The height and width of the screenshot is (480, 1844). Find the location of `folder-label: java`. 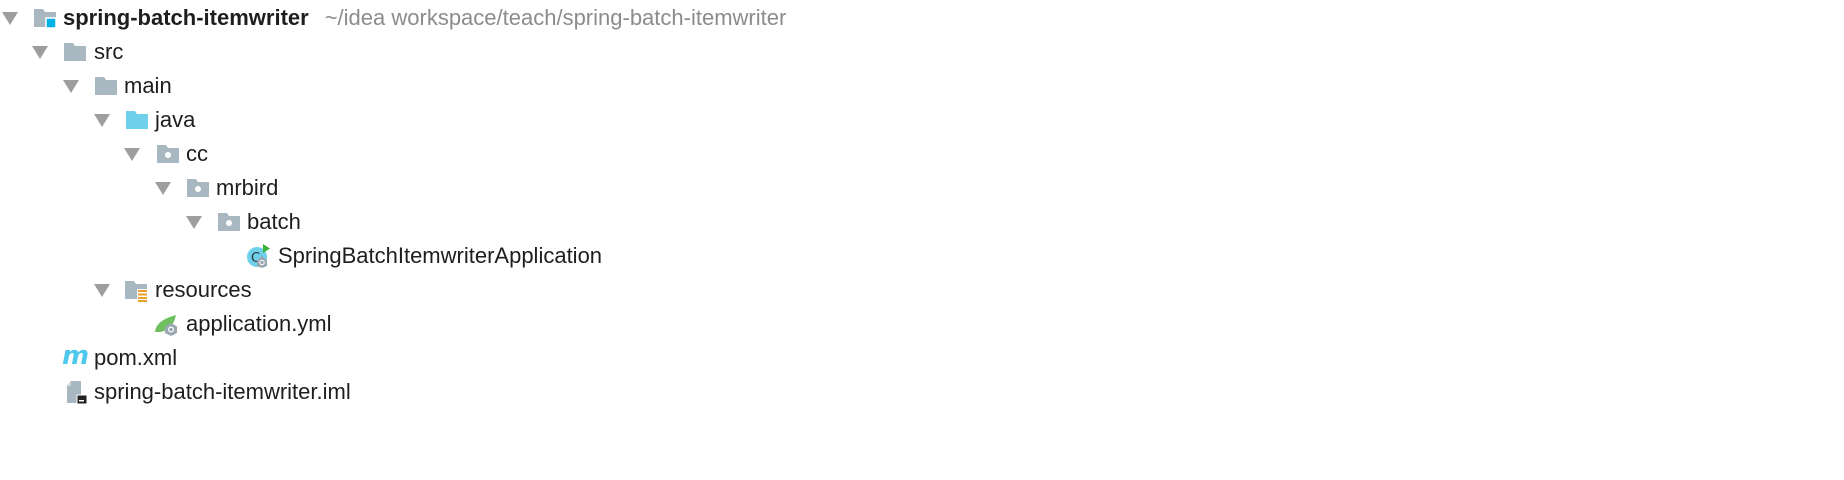

folder-label: java is located at coordinates (175, 119).